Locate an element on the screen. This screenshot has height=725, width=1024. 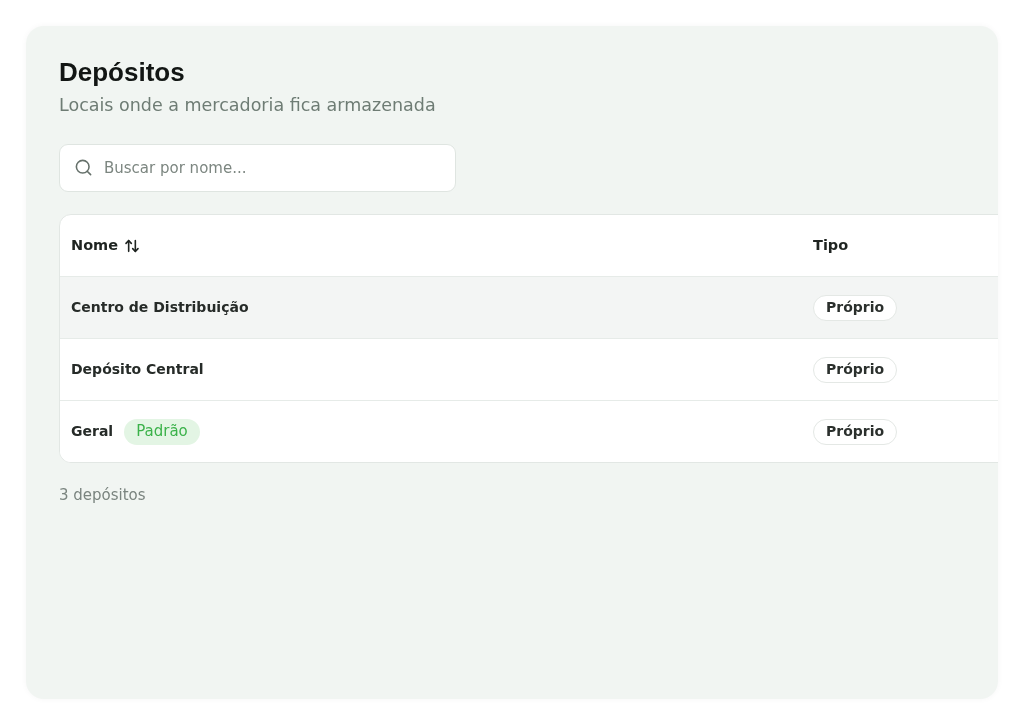
table-row: Geral Padrão Próprio is located at coordinates (529, 431).